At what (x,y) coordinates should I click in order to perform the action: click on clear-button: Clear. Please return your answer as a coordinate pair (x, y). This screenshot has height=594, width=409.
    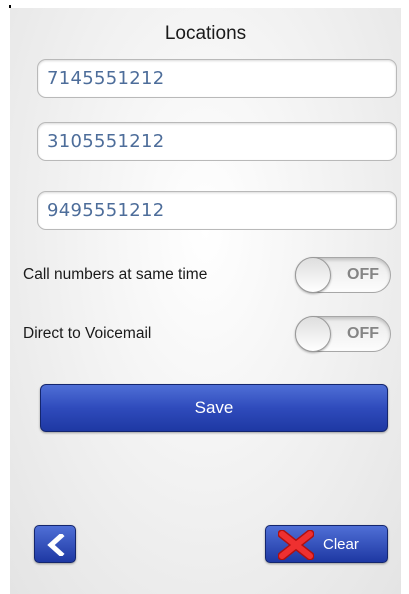
    Looking at the image, I should click on (326, 544).